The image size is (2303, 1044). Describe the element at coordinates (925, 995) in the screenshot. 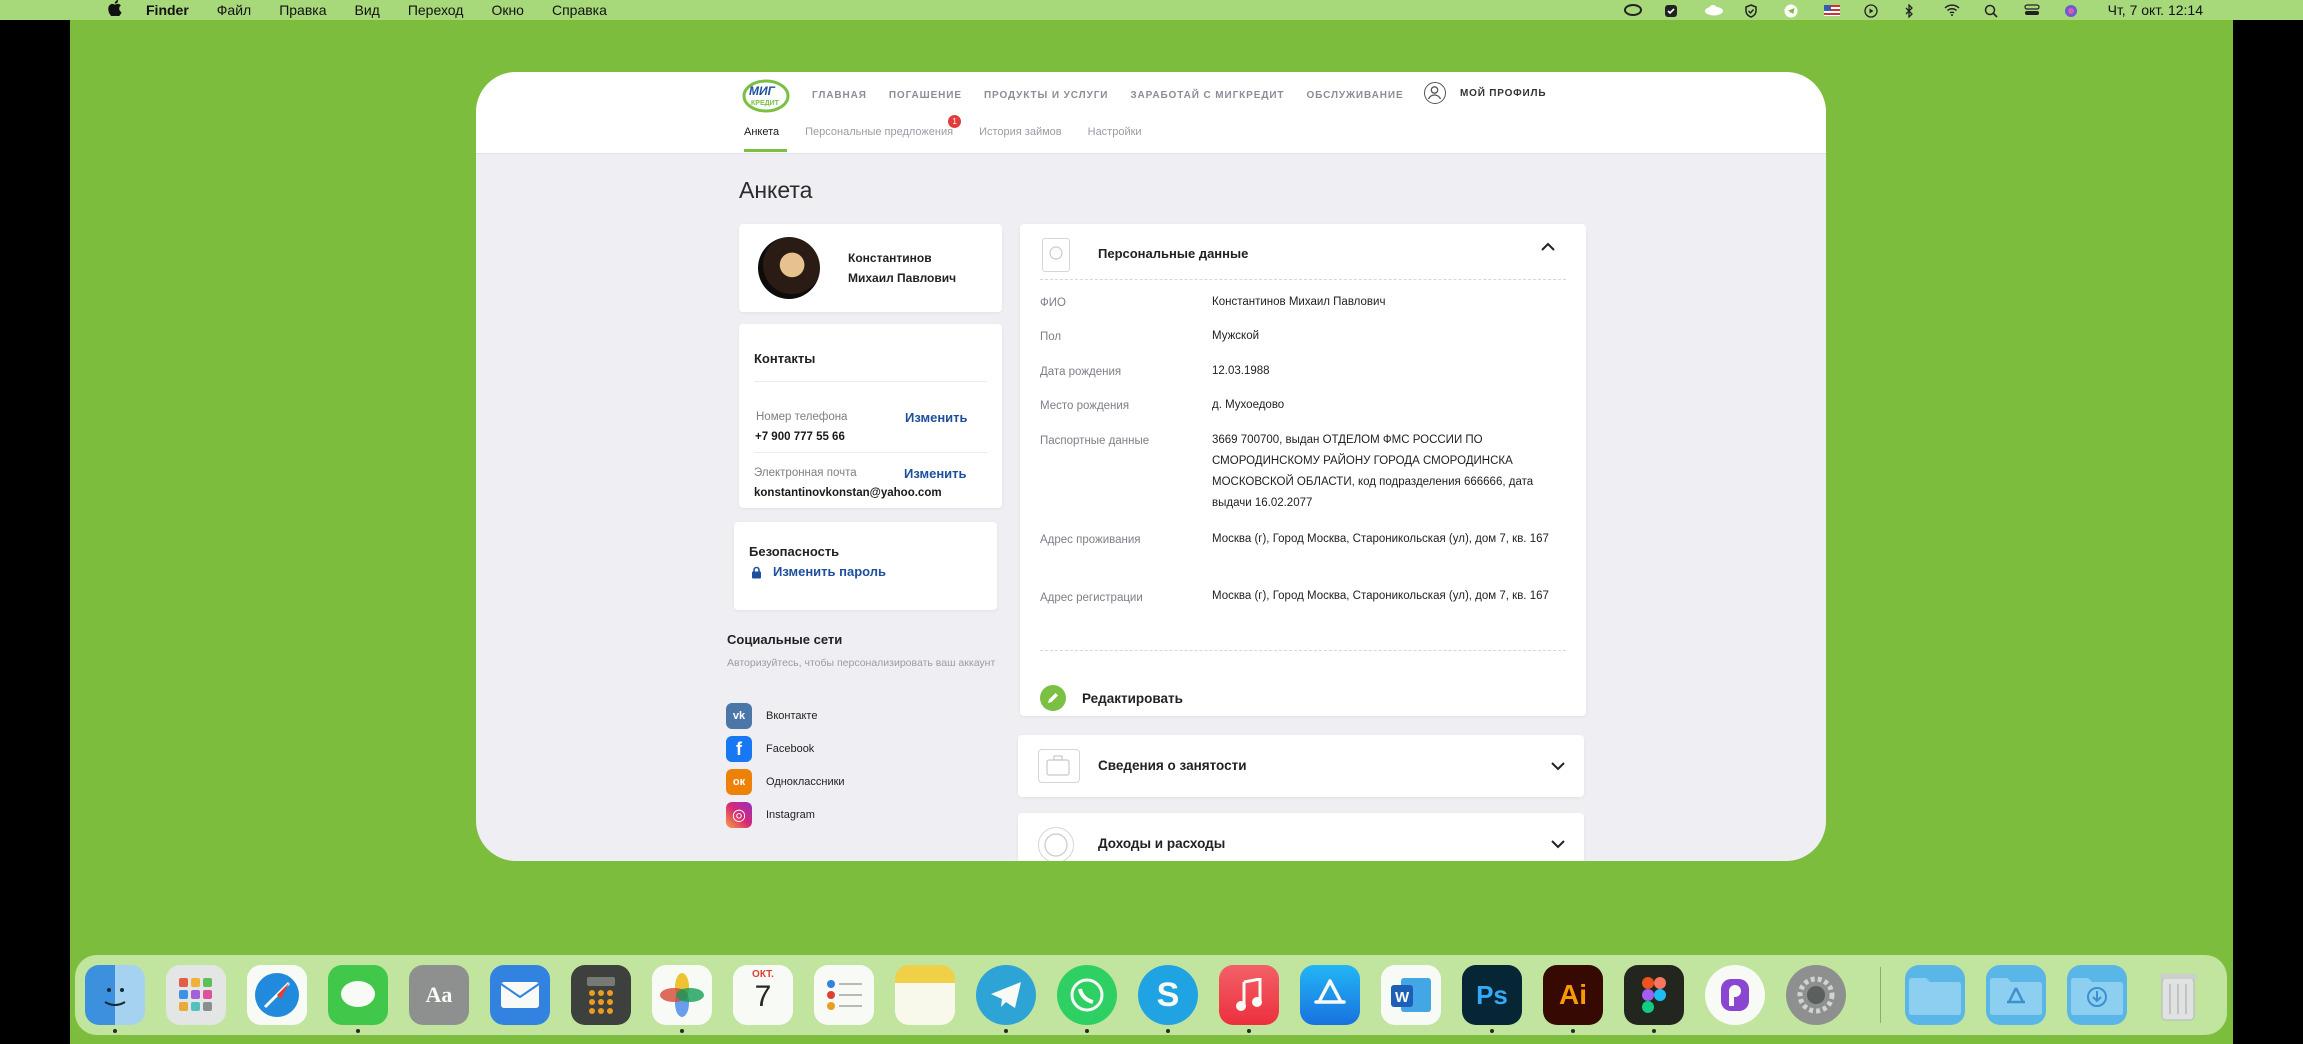

I see `notes-icon` at that location.